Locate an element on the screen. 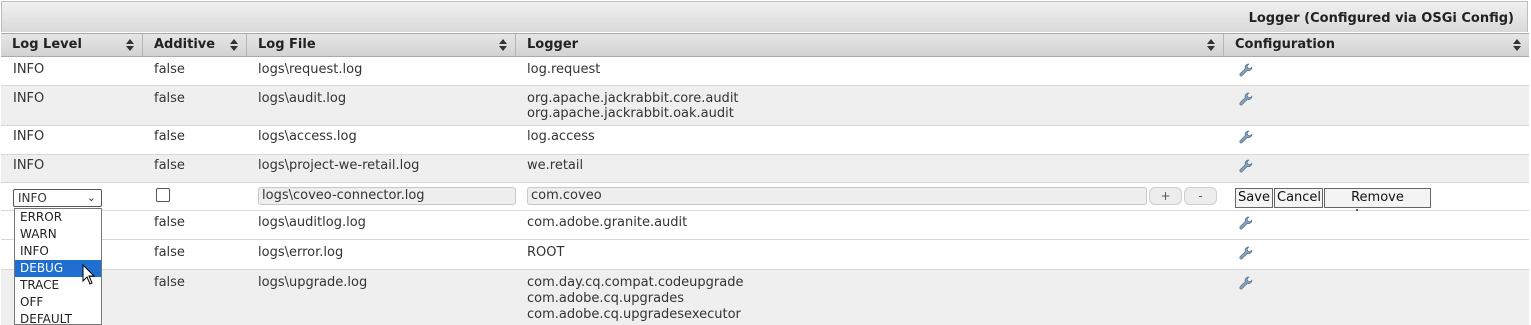 Image resolution: width=1531 pixels, height=325 pixels. log-file-cell: logs\auditlog.log is located at coordinates (312, 222).